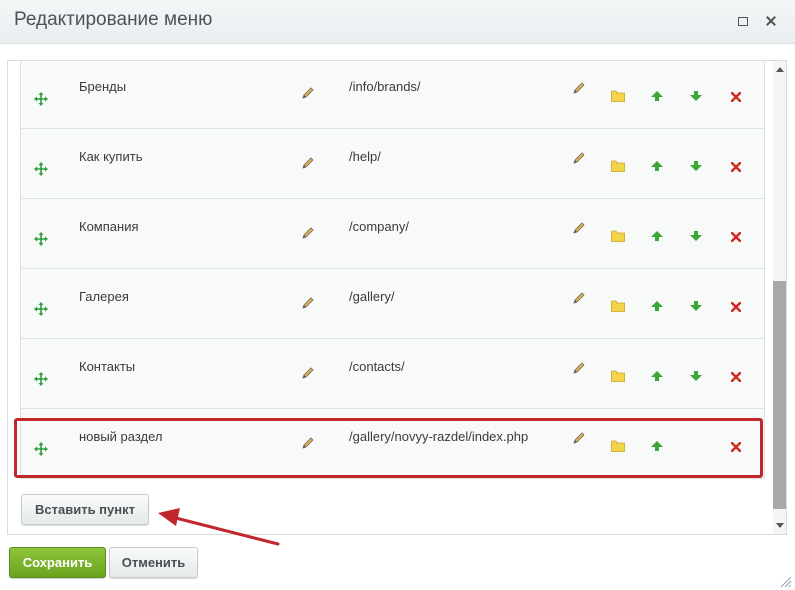 This screenshot has width=795, height=590. What do you see at coordinates (379, 226) in the screenshot?
I see `menu-item-url: /company/` at bounding box center [379, 226].